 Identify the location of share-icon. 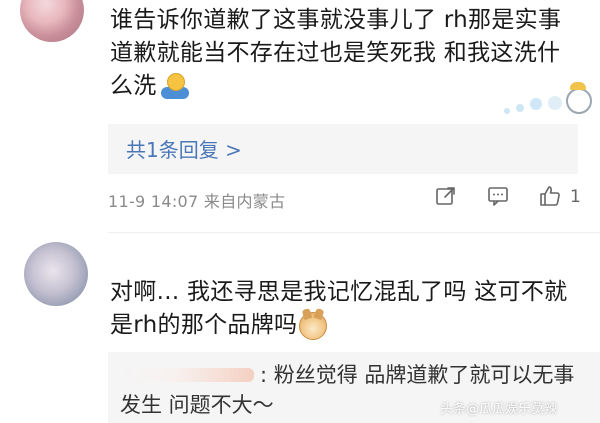
(446, 196).